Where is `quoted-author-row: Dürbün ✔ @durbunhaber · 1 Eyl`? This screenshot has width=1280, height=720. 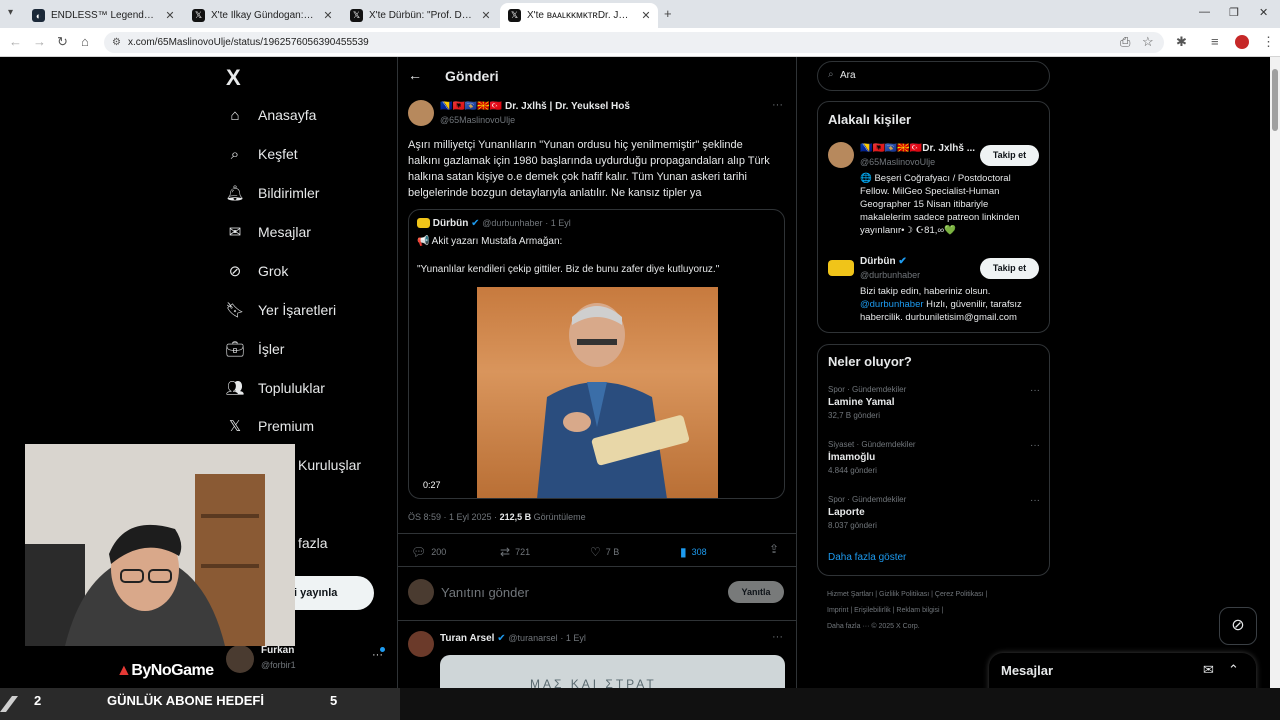 quoted-author-row: Dürbün ✔ @durbunhaber · 1 Eyl is located at coordinates (494, 223).